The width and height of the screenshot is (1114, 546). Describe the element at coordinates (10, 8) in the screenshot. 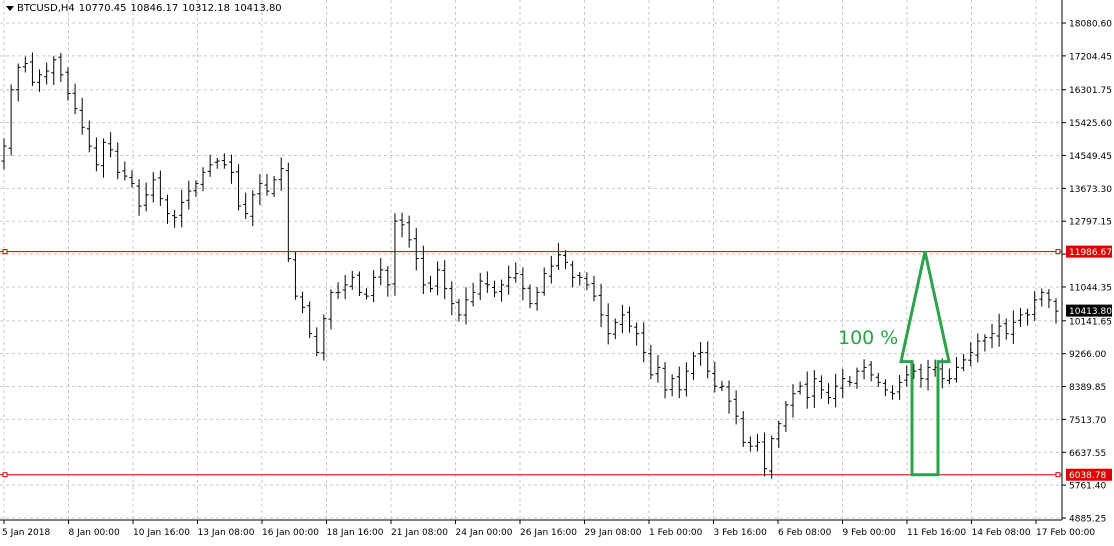

I see `dropdown-triangle-icon` at that location.